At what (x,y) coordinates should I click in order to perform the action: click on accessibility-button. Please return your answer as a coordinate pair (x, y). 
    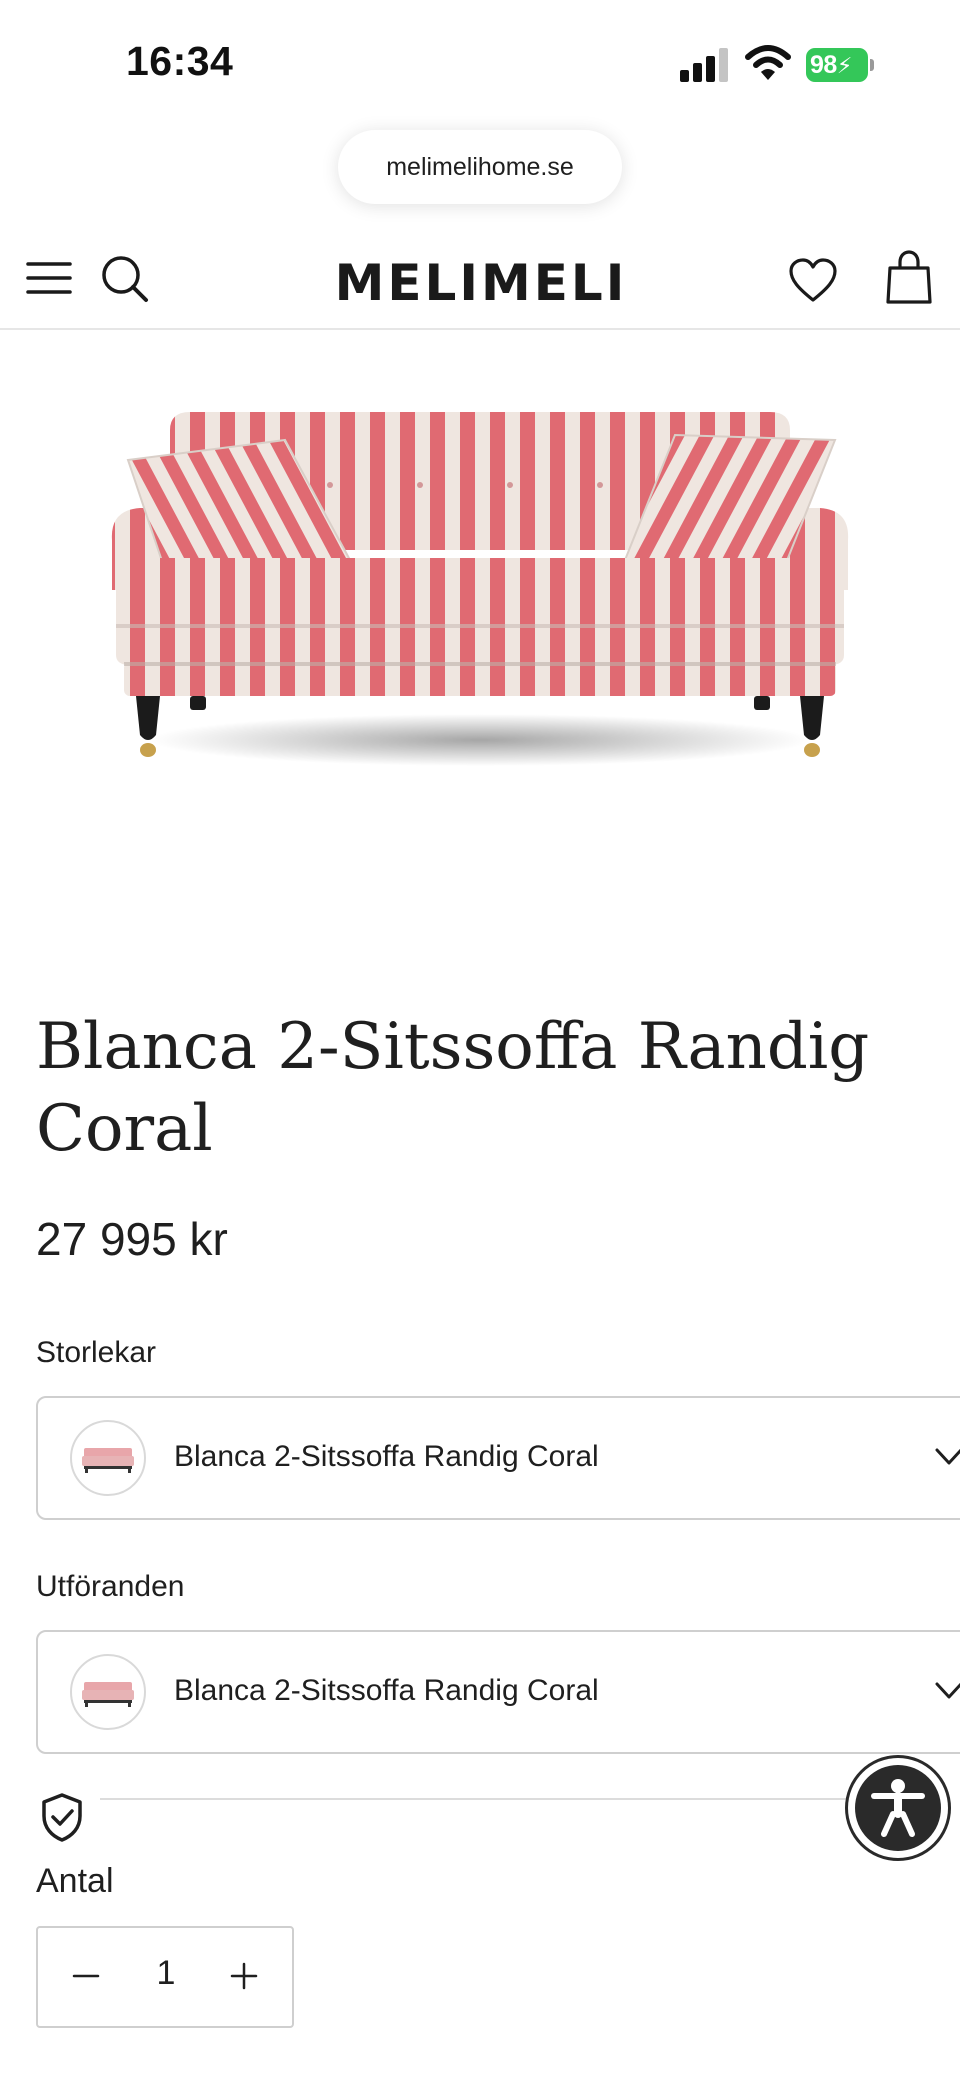
    Looking at the image, I should click on (898, 1808).